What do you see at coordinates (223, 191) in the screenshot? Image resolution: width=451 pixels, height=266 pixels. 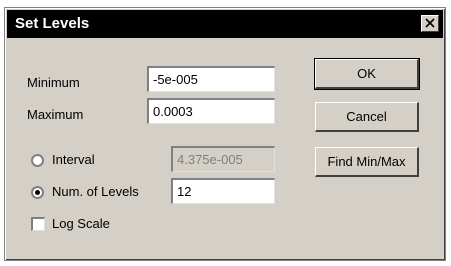 I see `num-levels-input: 12` at bounding box center [223, 191].